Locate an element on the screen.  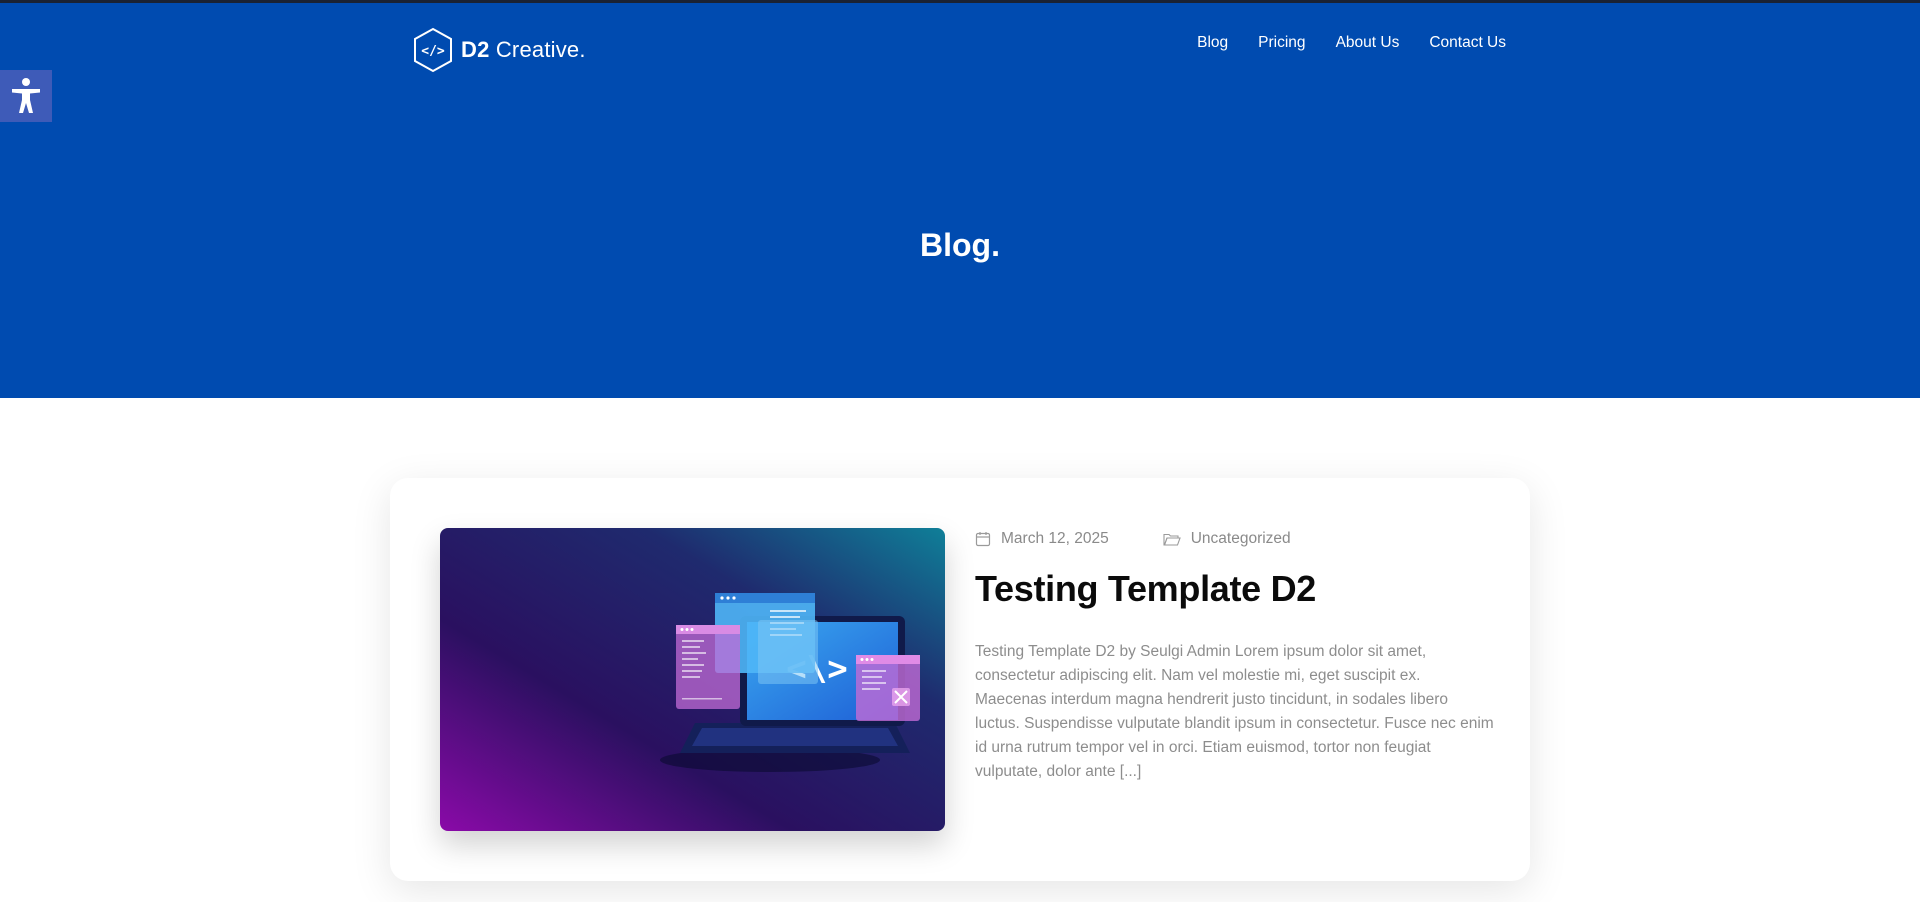
post-category: Uncategorized is located at coordinates (1241, 539).